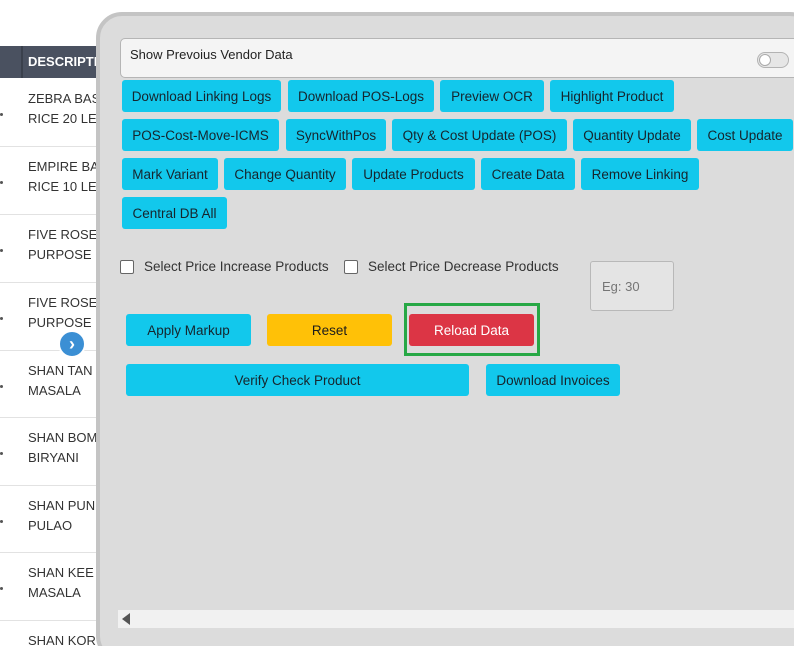  Describe the element at coordinates (22, 62) in the screenshot. I see `header-separator` at that location.